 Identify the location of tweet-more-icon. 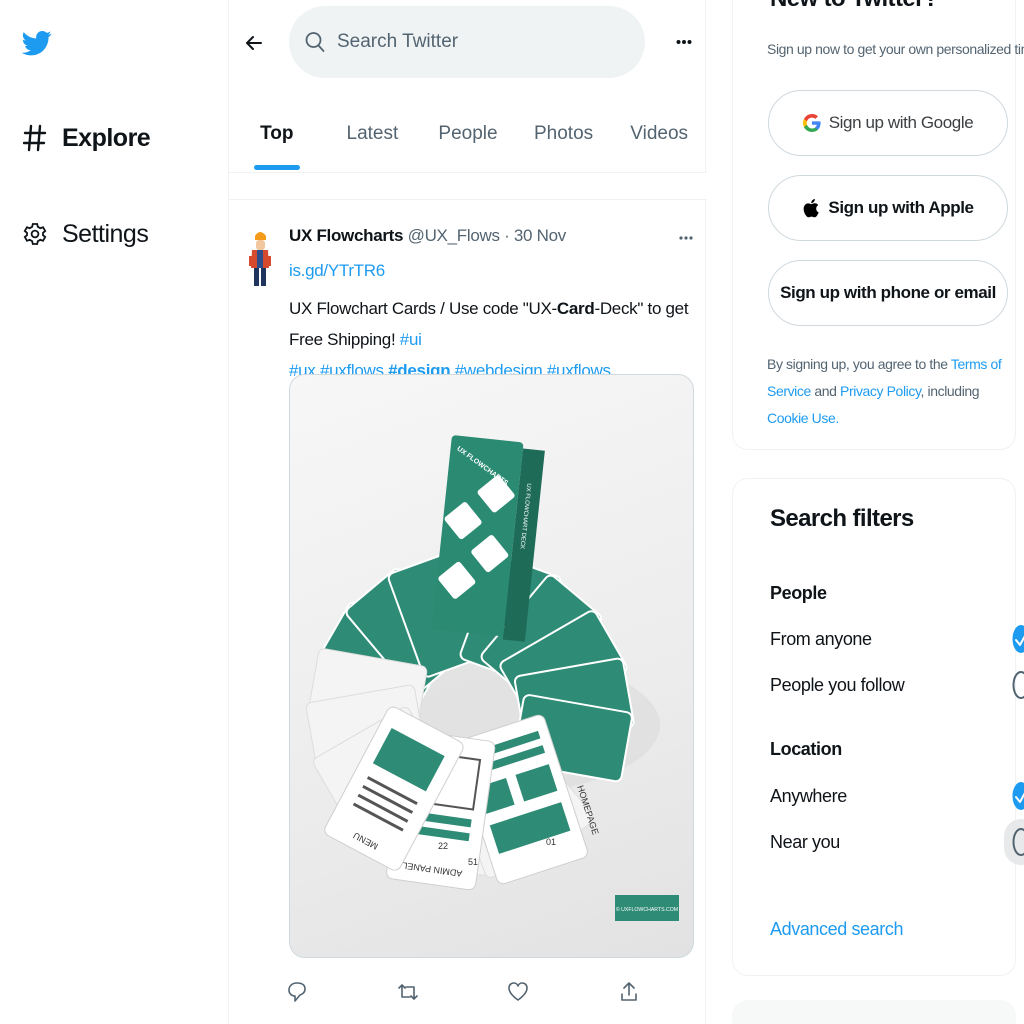
(686, 238).